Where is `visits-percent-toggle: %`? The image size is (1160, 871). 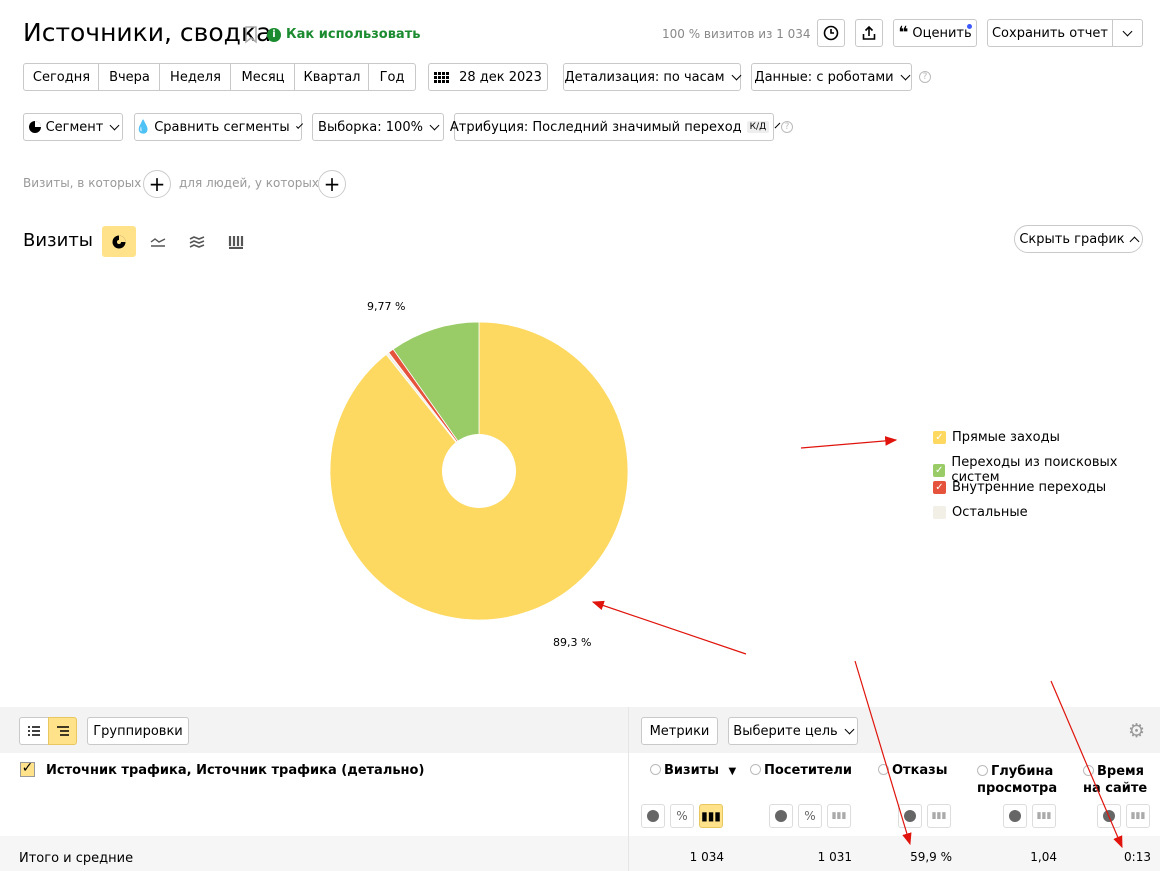 visits-percent-toggle: % is located at coordinates (682, 816).